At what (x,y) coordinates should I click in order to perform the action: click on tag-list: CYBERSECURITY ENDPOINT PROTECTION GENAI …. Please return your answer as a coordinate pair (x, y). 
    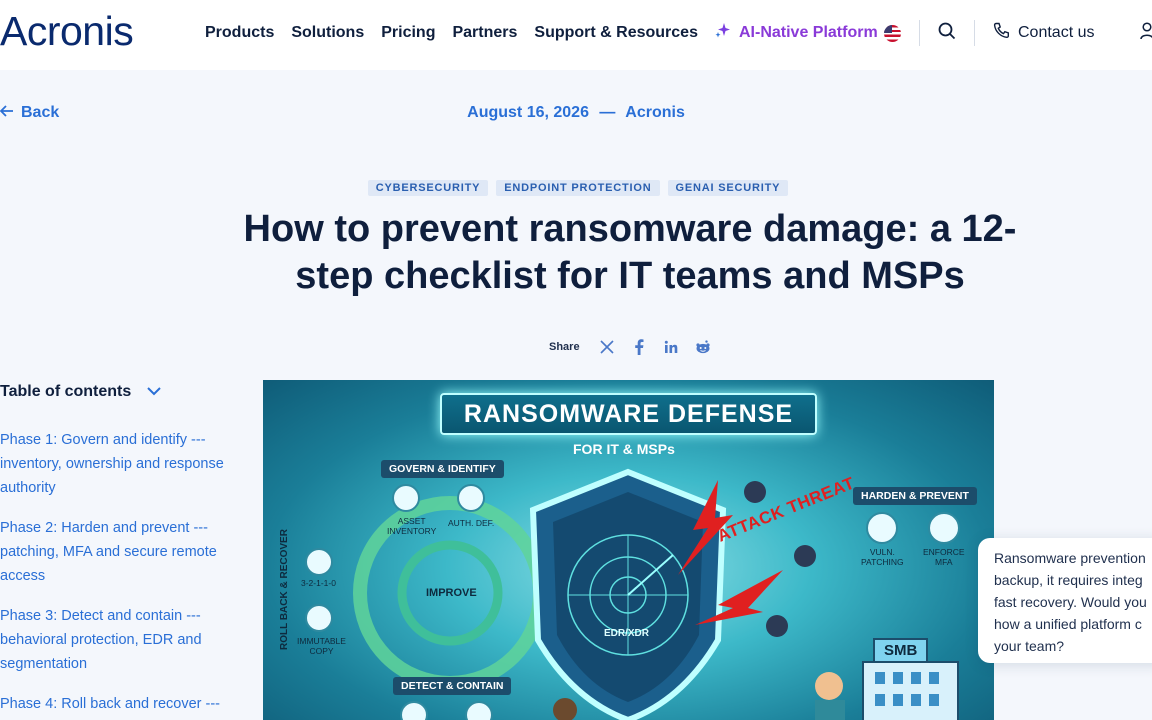
    Looking at the image, I should click on (576, 188).